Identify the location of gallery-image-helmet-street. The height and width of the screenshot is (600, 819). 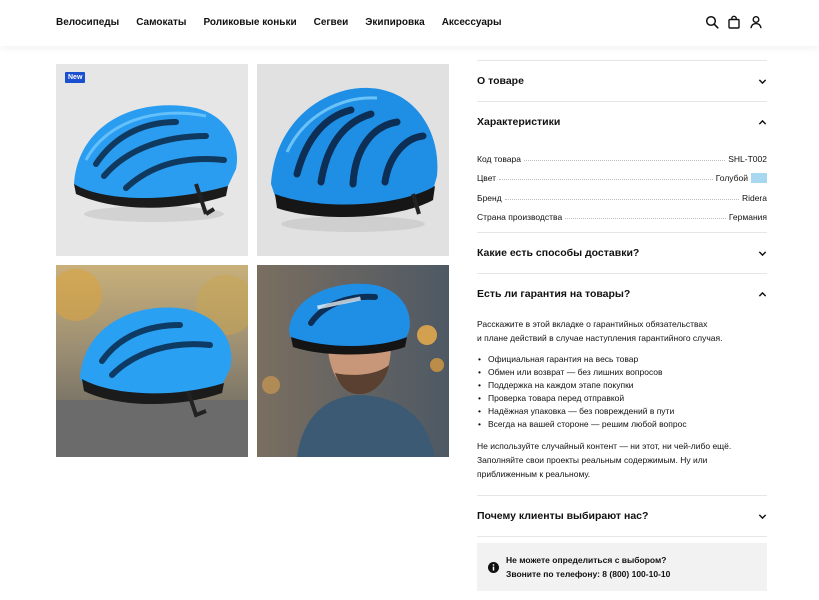
(152, 361).